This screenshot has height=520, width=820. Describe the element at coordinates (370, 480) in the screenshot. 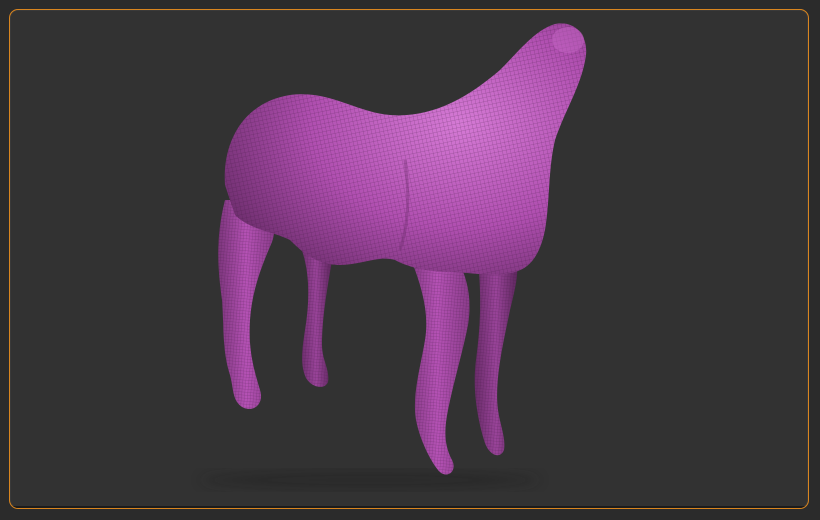

I see `ground-shadow` at that location.